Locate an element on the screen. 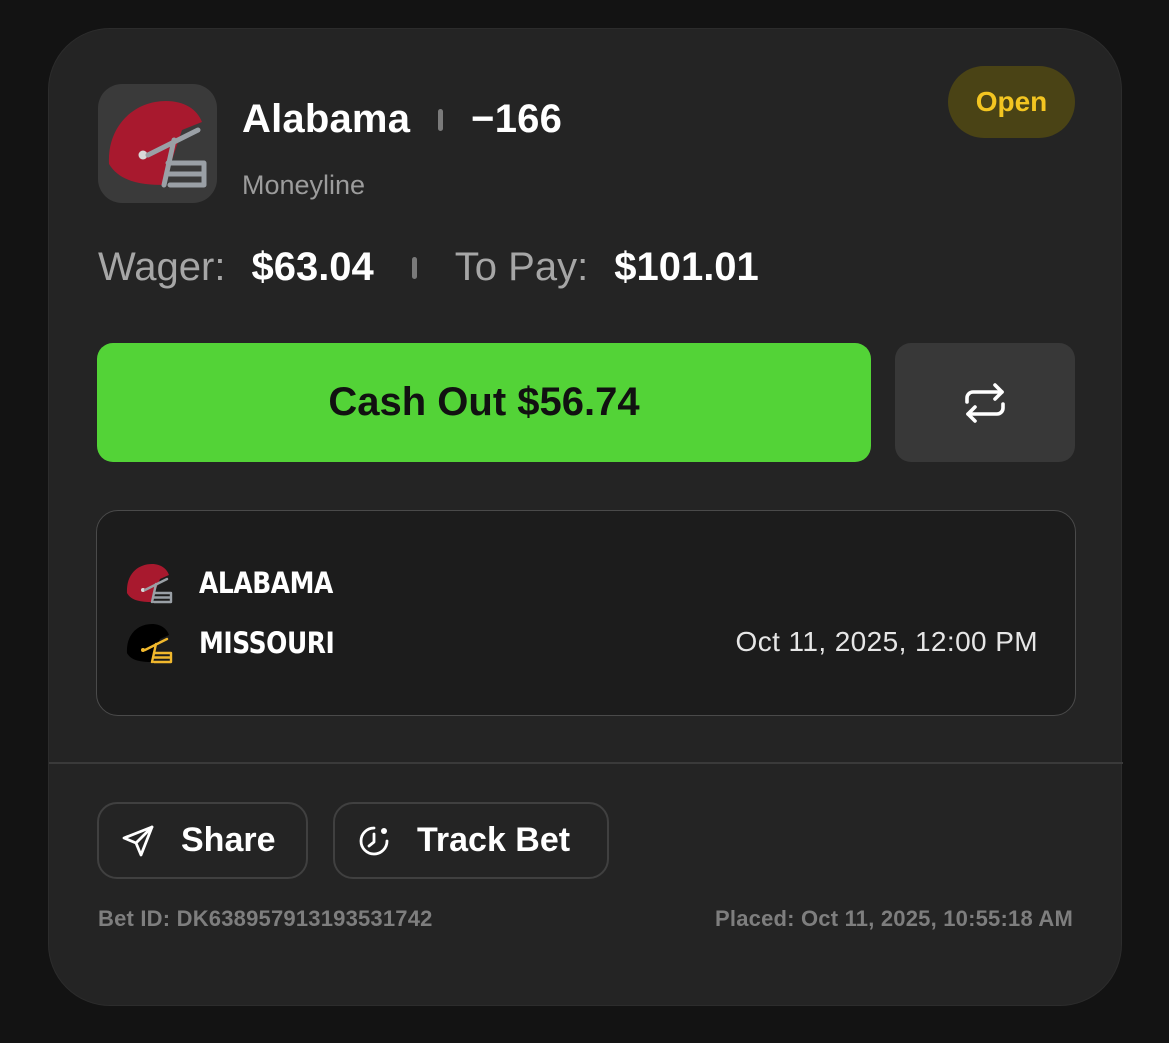 The width and height of the screenshot is (1169, 1043). game-datetime: Oct 11, 2025, 12:00 PM is located at coordinates (886, 641).